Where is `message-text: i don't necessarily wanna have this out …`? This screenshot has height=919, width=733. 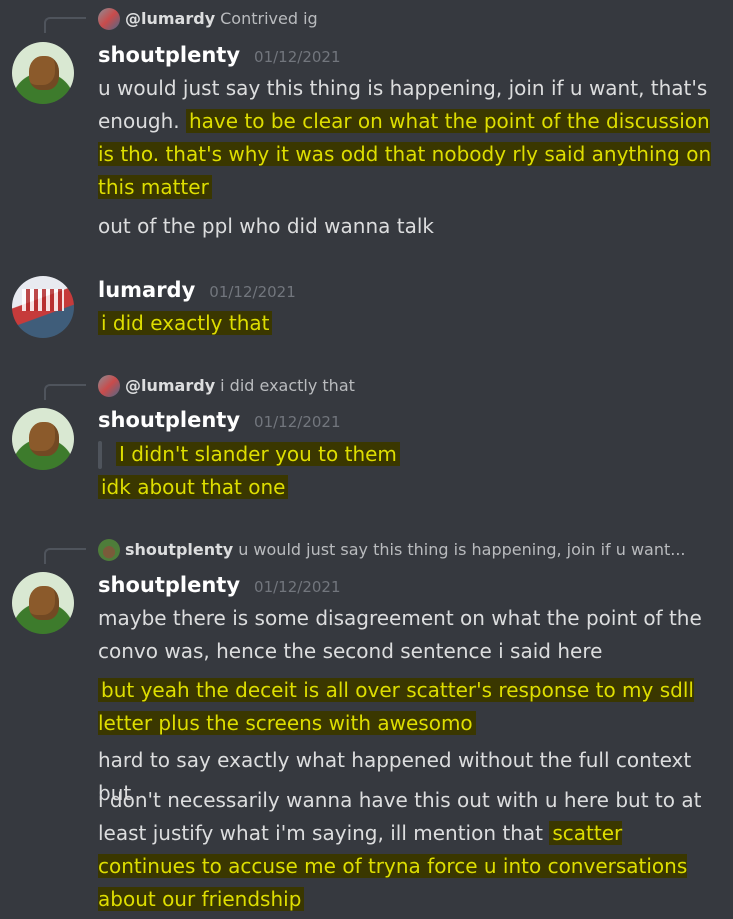 message-text: i don't necessarily wanna have this out … is located at coordinates (410, 850).